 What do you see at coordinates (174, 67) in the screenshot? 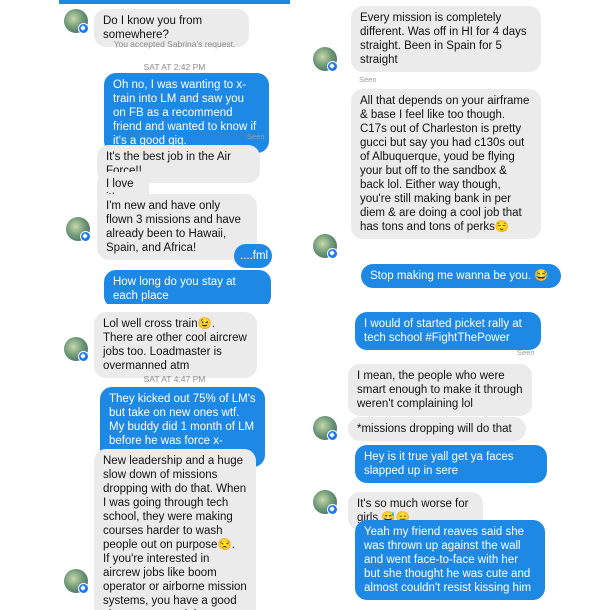
I see `timestamp: SAT AT 2:42 PM` at bounding box center [174, 67].